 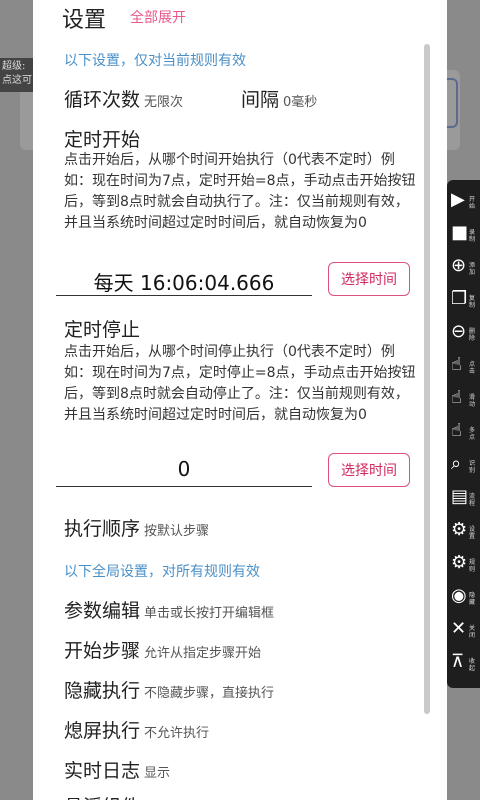 What do you see at coordinates (460, 496) in the screenshot?
I see `flow-icon: ▤` at bounding box center [460, 496].